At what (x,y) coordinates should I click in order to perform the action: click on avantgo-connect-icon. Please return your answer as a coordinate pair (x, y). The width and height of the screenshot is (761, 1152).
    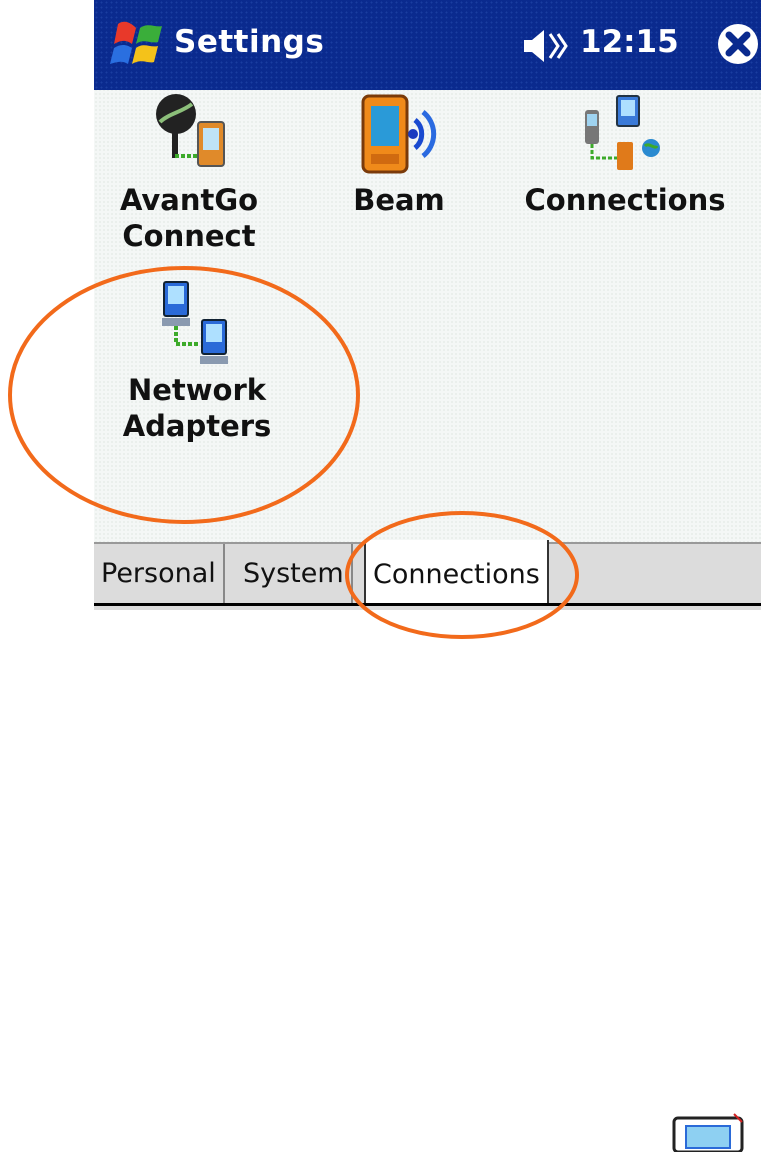
    Looking at the image, I should click on (190, 130).